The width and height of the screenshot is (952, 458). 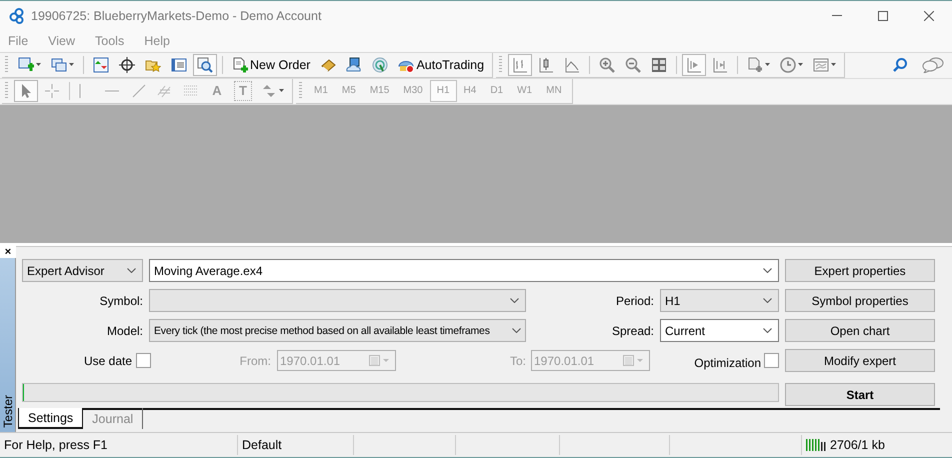 I want to click on text-tool-button: T, so click(x=243, y=90).